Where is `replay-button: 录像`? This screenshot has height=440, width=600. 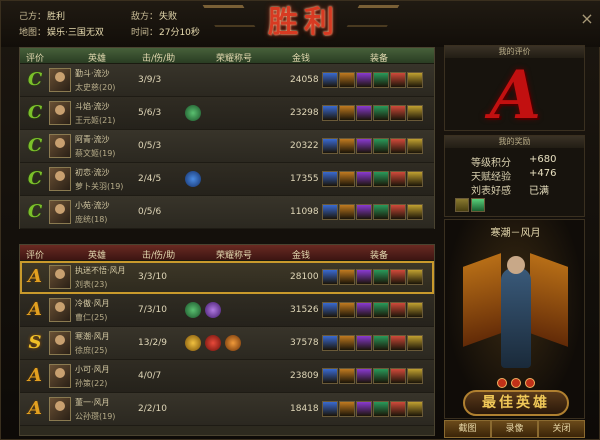 replay-button: 录像 is located at coordinates (514, 429).